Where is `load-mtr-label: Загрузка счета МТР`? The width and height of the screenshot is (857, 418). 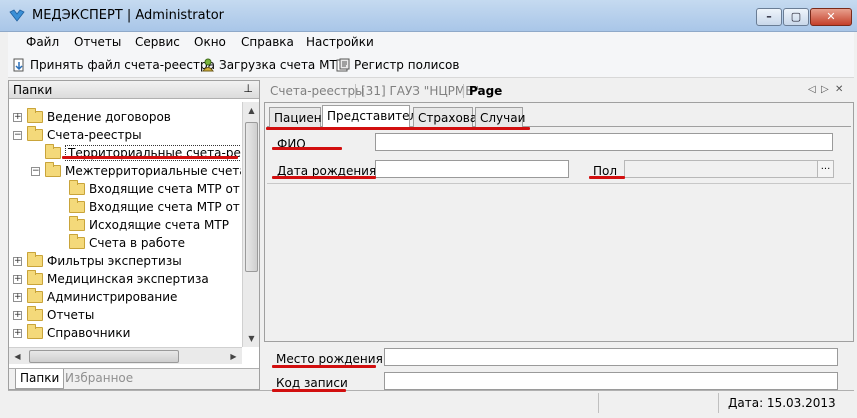
load-mtr-label: Загрузка счета МТР is located at coordinates (282, 65).